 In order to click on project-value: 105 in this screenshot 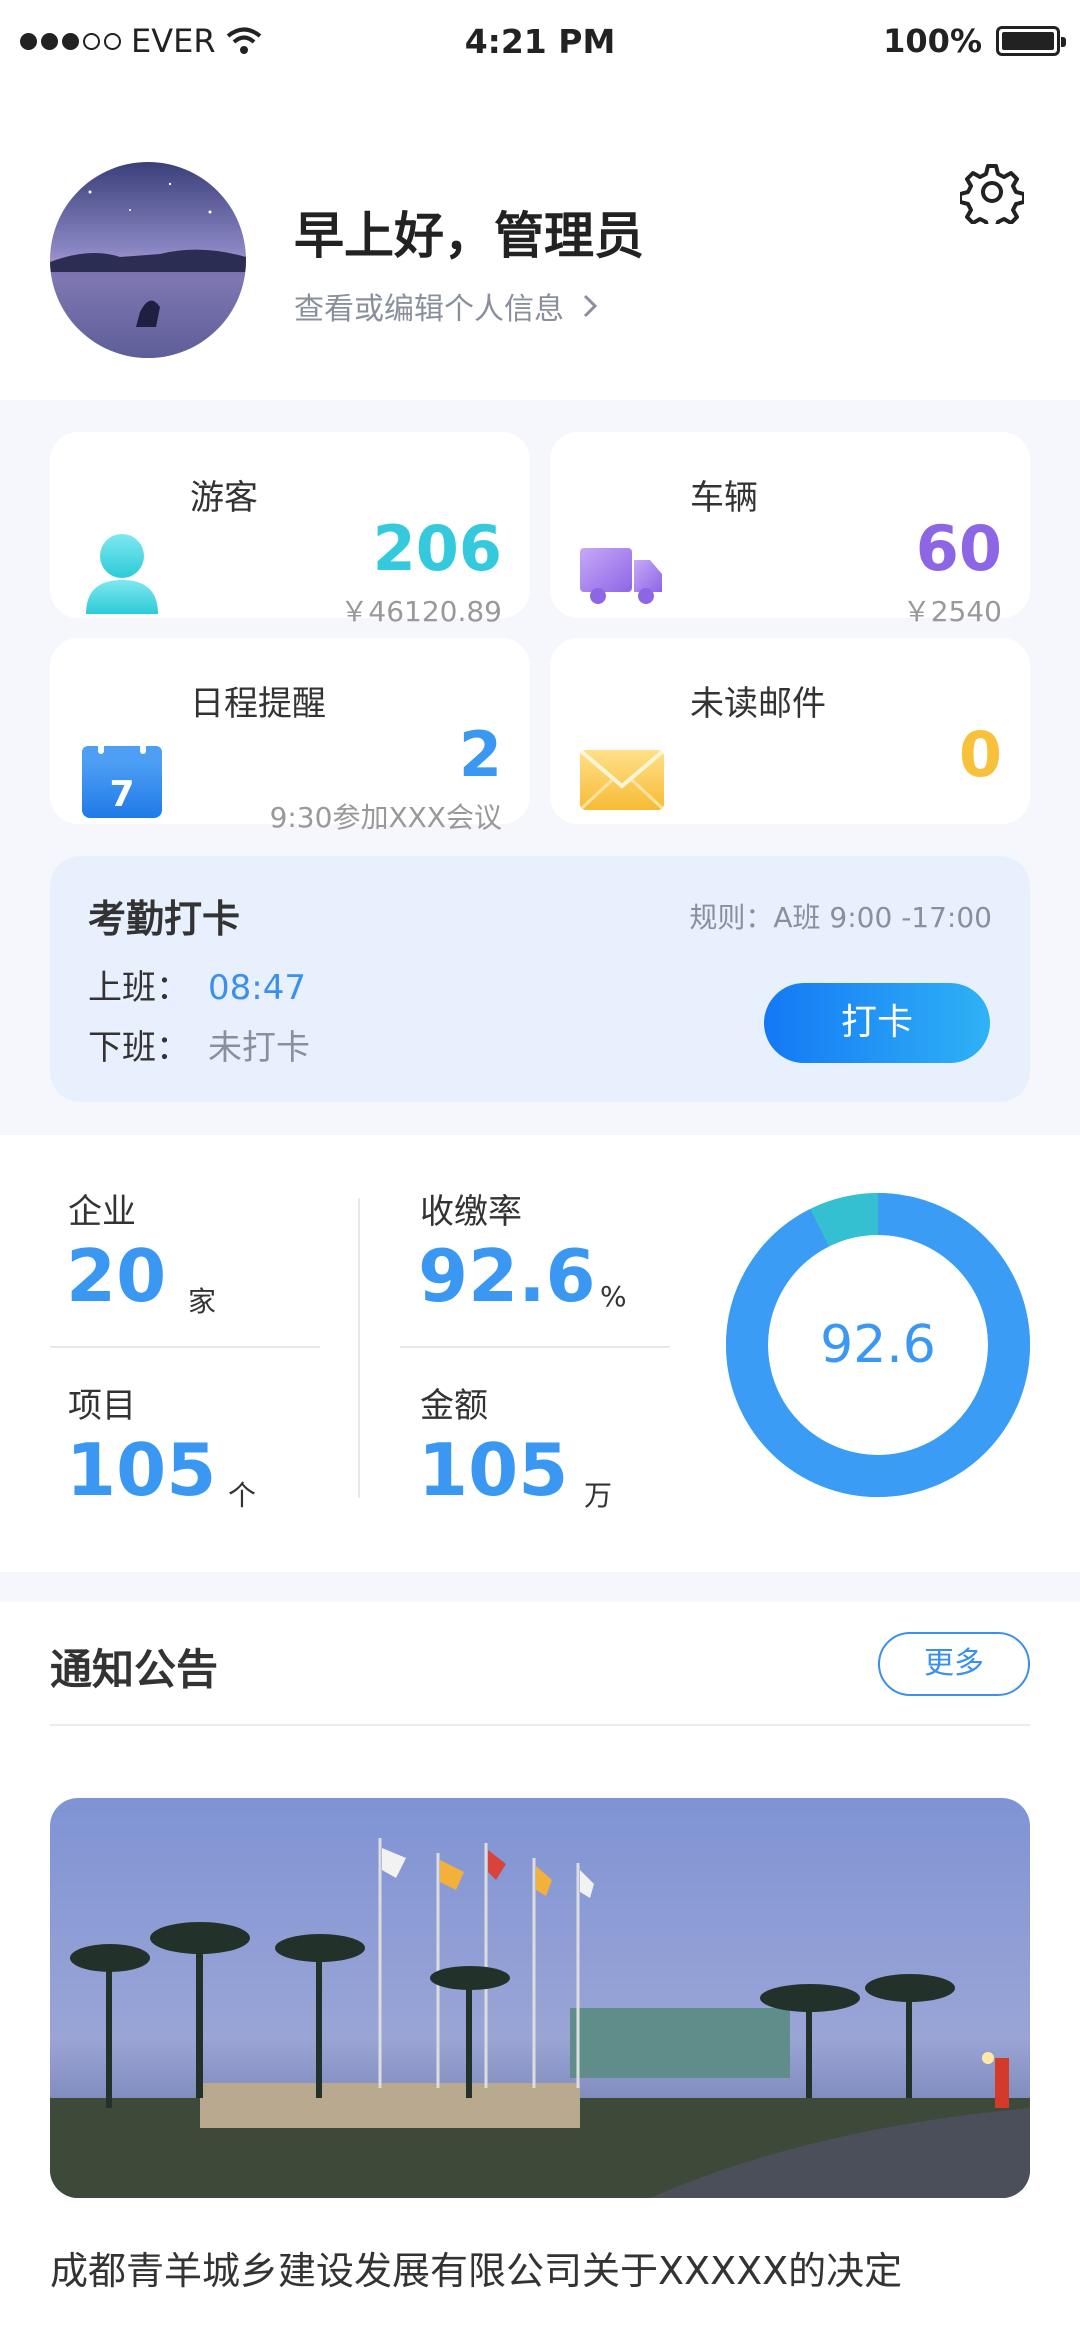, I will do `click(141, 1470)`.